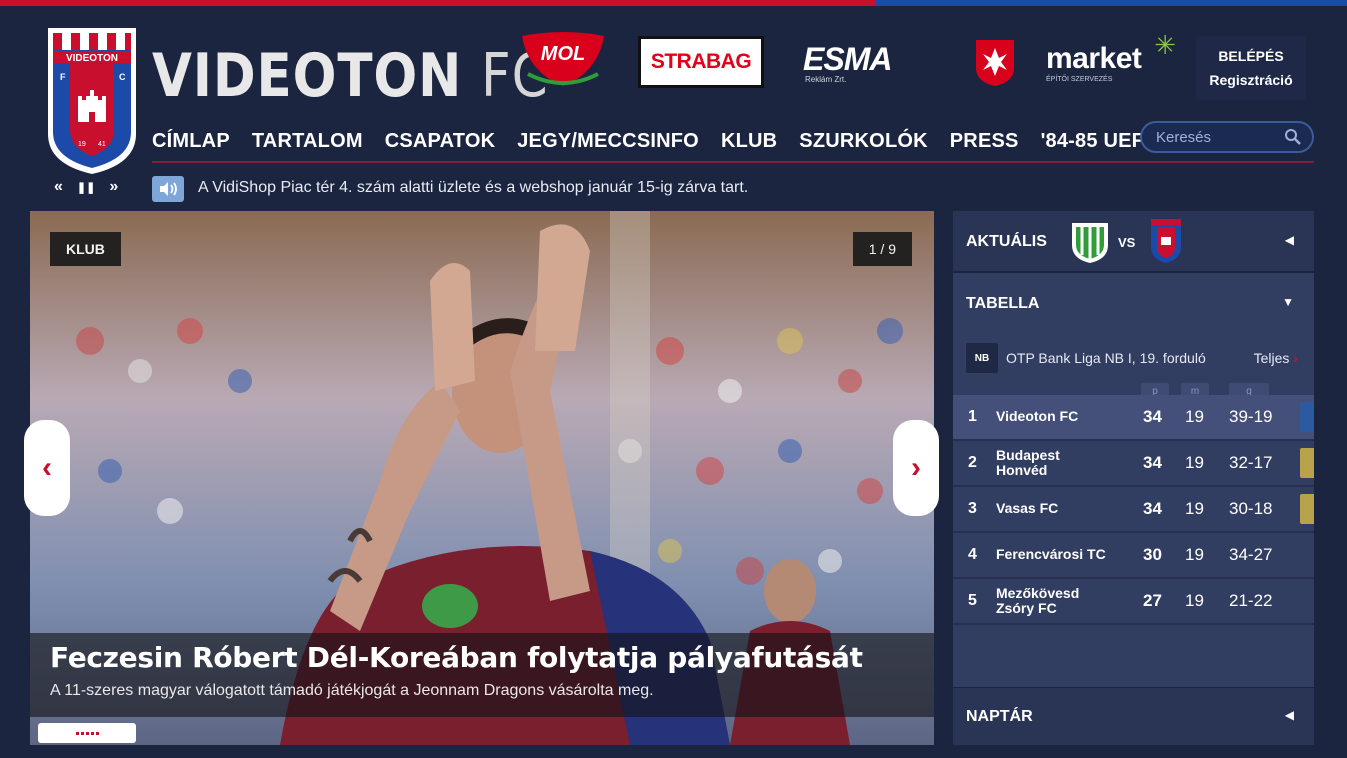  I want to click on search-input, so click(1216, 137).